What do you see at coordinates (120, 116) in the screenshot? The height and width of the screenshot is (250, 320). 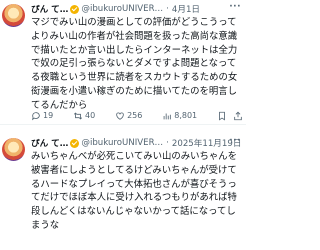 I see `heart-icon` at bounding box center [120, 116].